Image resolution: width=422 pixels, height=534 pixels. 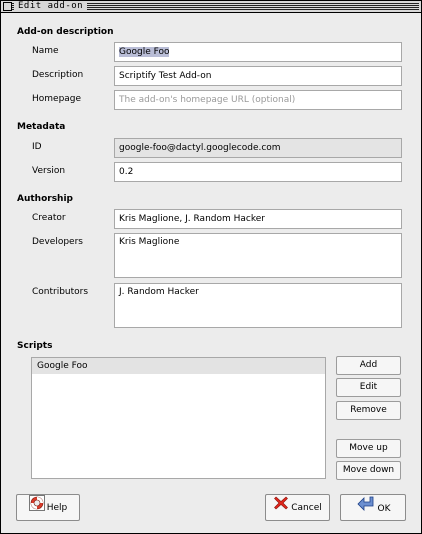 What do you see at coordinates (258, 52) in the screenshot?
I see `name-field: Google Foo` at bounding box center [258, 52].